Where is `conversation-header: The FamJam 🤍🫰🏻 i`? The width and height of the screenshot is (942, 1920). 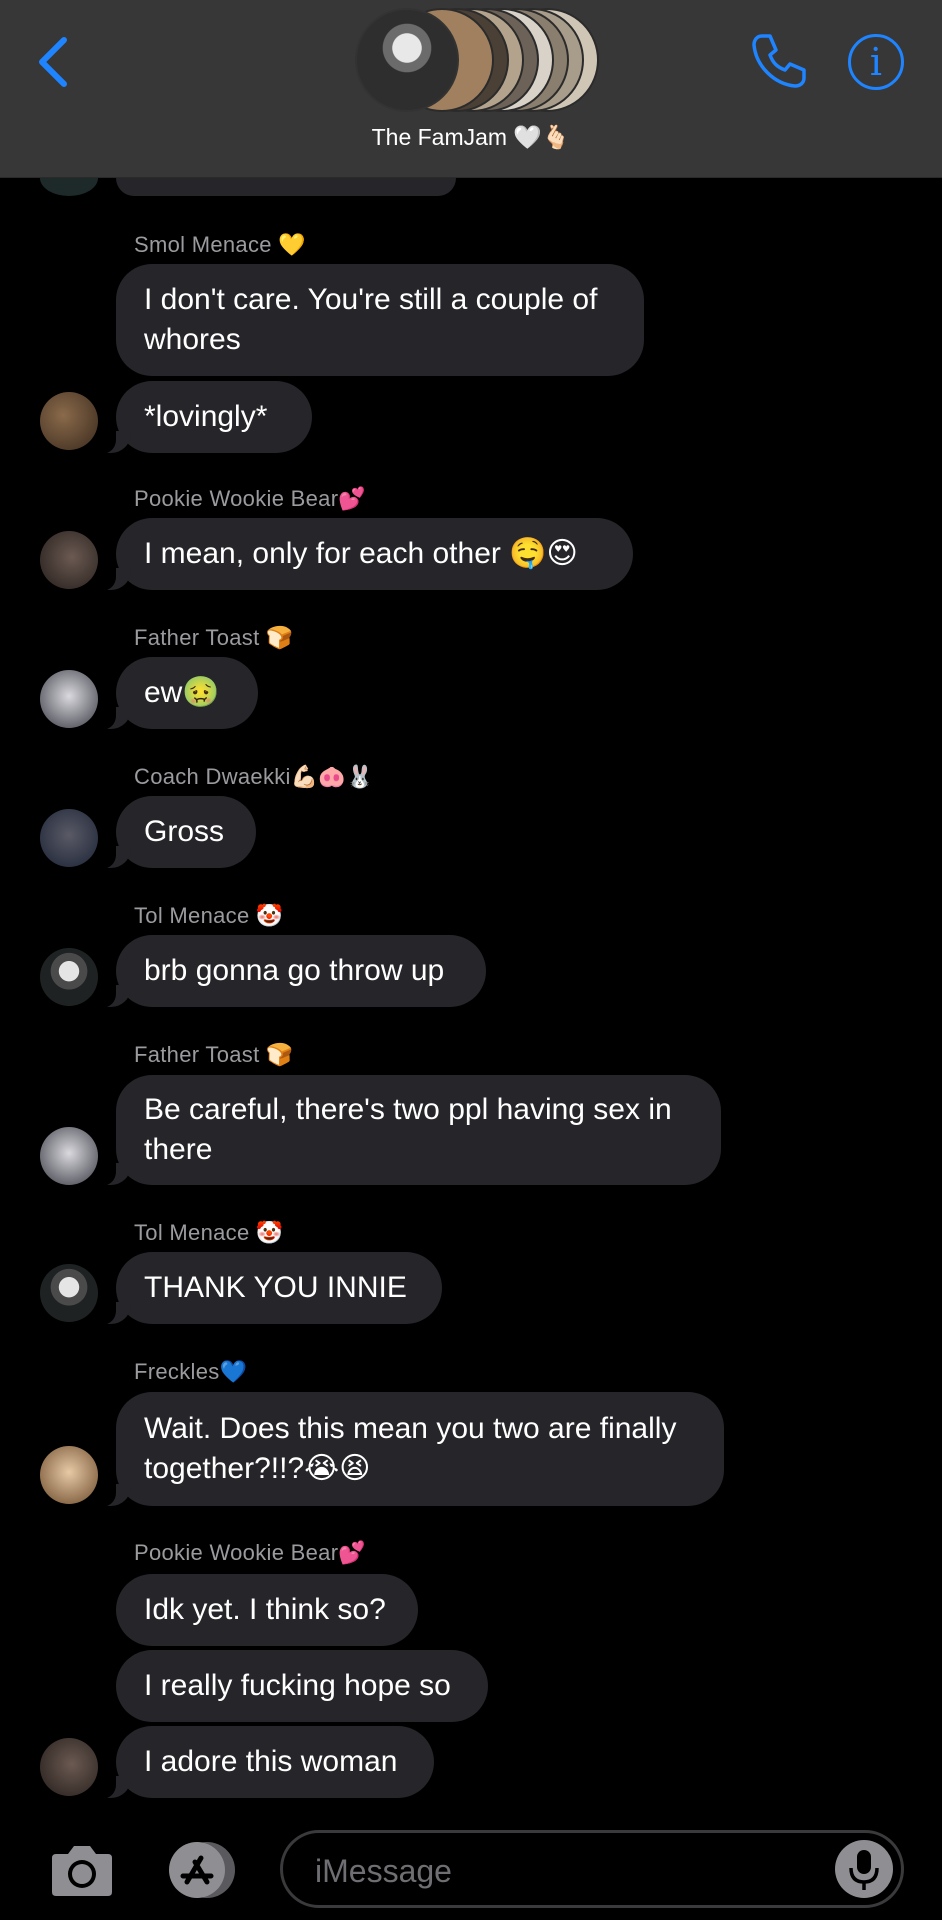 conversation-header: The FamJam 🤍🫰🏻 i is located at coordinates (471, 89).